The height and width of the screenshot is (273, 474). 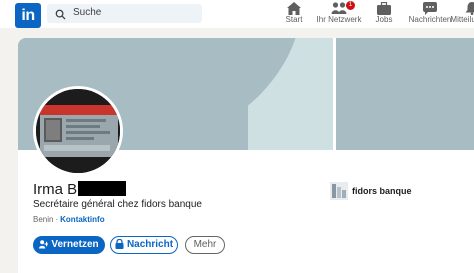 I want to click on company-name: fidors banque, so click(x=382, y=191).